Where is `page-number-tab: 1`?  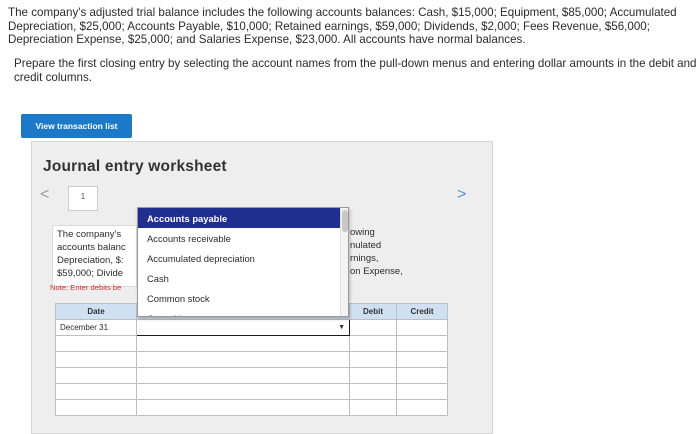
page-number-tab: 1 is located at coordinates (83, 198).